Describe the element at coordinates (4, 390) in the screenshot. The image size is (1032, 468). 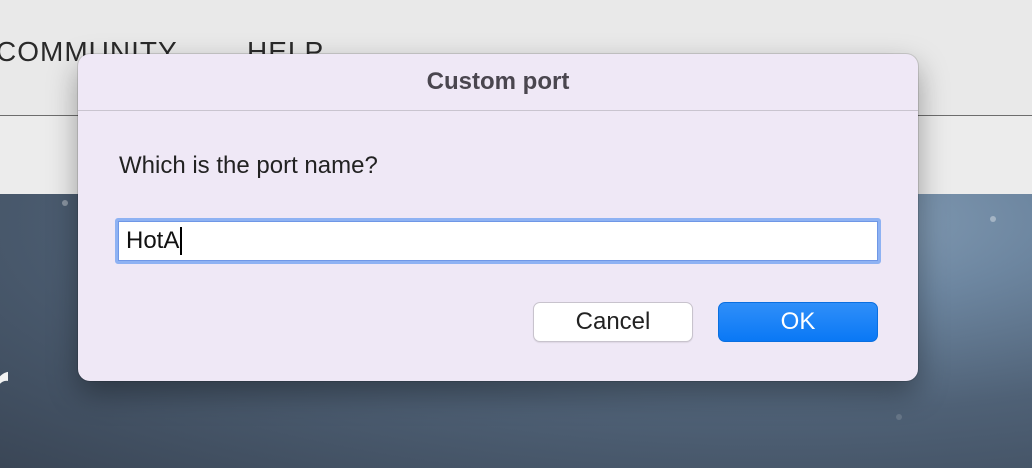
I see `hero-heading-fragment: n` at that location.